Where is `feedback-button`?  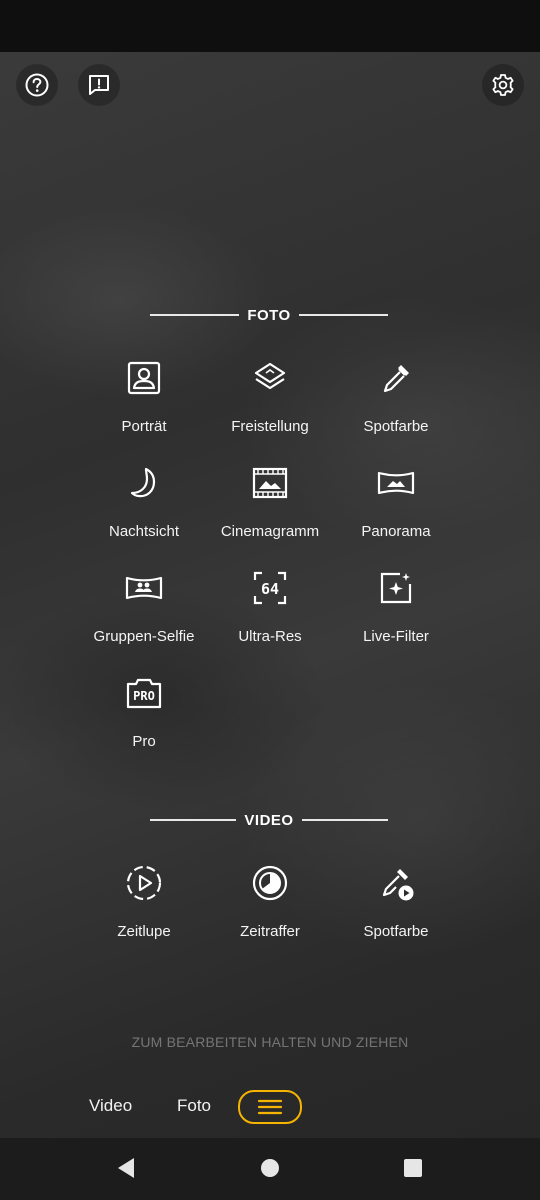
feedback-button is located at coordinates (99, 85).